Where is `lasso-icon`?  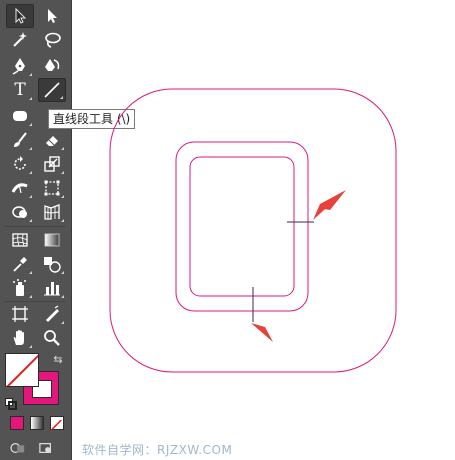 lasso-icon is located at coordinates (53, 40).